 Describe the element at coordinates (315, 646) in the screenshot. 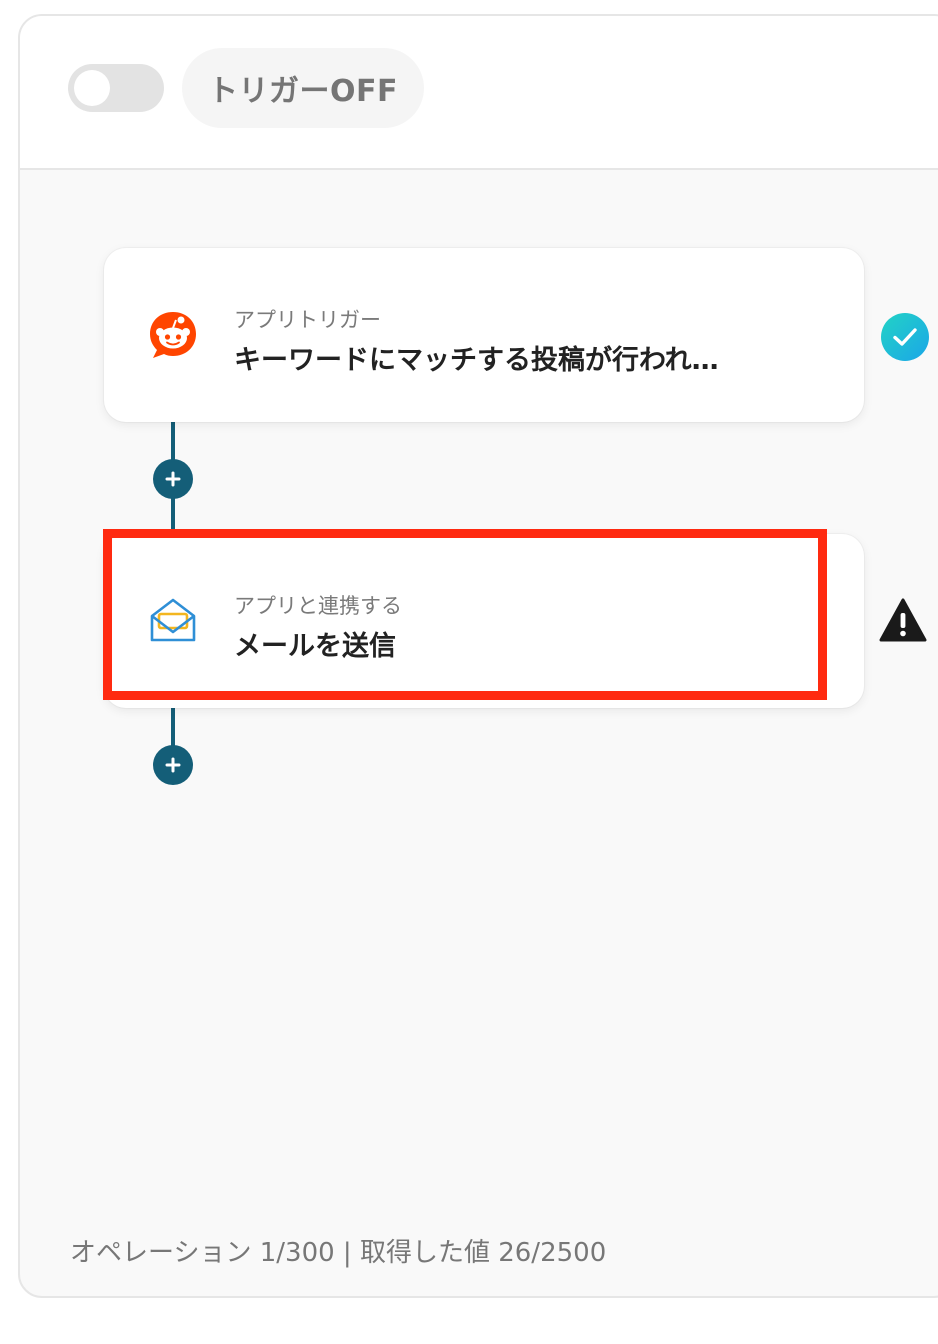

I see `step-title: メールを送信` at that location.